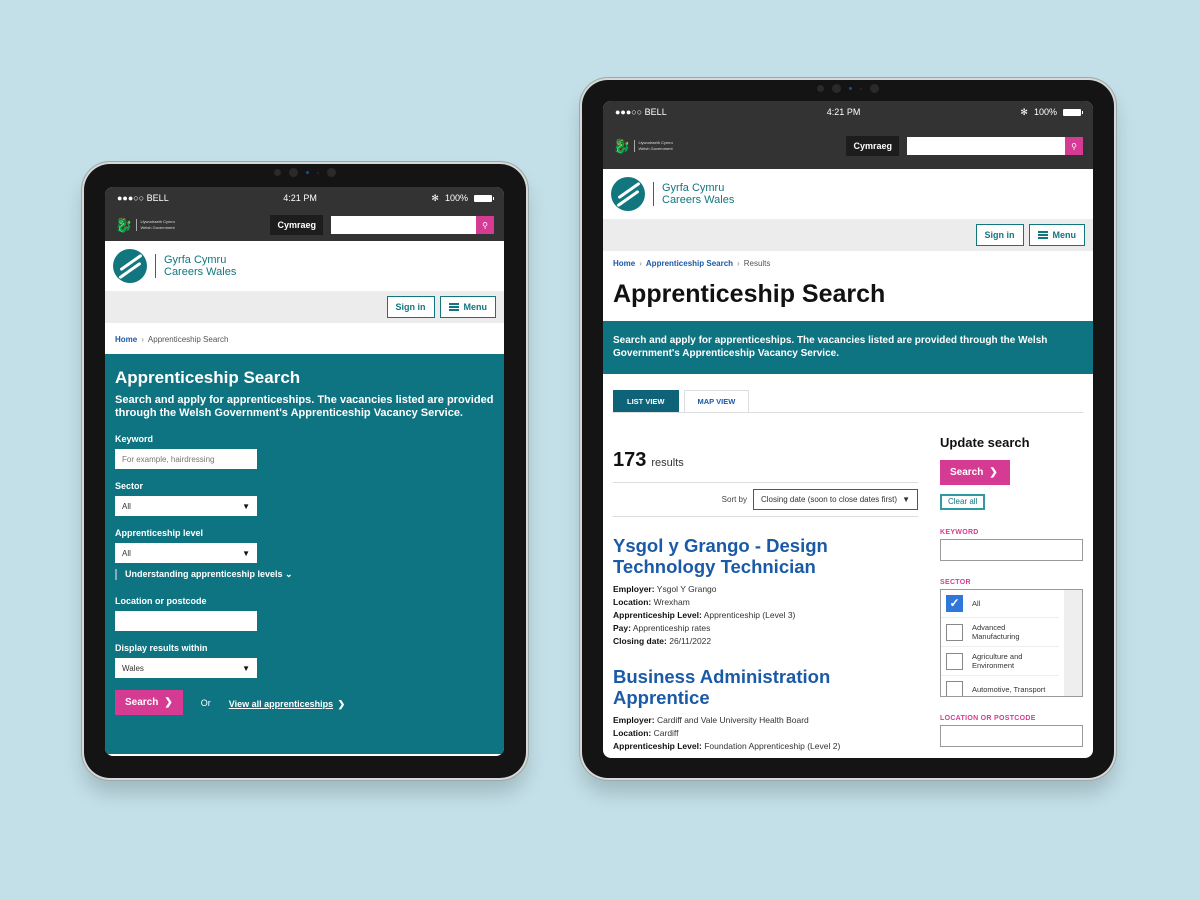  Describe the element at coordinates (848, 263) in the screenshot. I see `breadcrumb: Home › Apprenticeship Search › Results` at that location.